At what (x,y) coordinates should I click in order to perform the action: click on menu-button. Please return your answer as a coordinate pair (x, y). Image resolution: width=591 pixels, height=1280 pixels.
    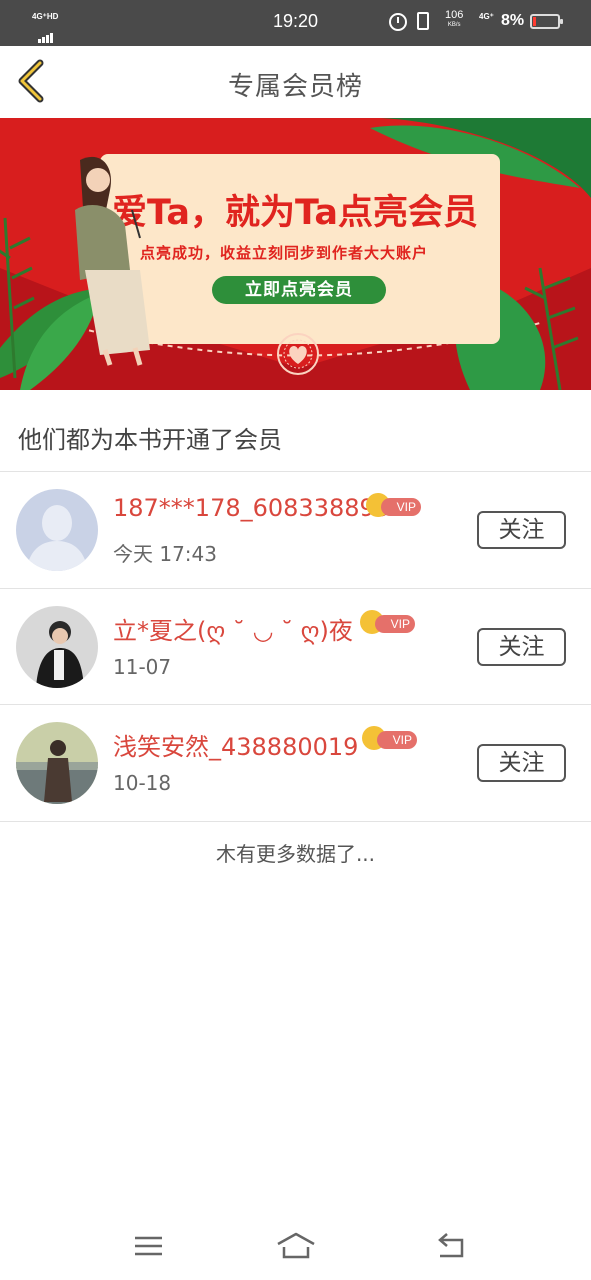
    Looking at the image, I should click on (148, 1246).